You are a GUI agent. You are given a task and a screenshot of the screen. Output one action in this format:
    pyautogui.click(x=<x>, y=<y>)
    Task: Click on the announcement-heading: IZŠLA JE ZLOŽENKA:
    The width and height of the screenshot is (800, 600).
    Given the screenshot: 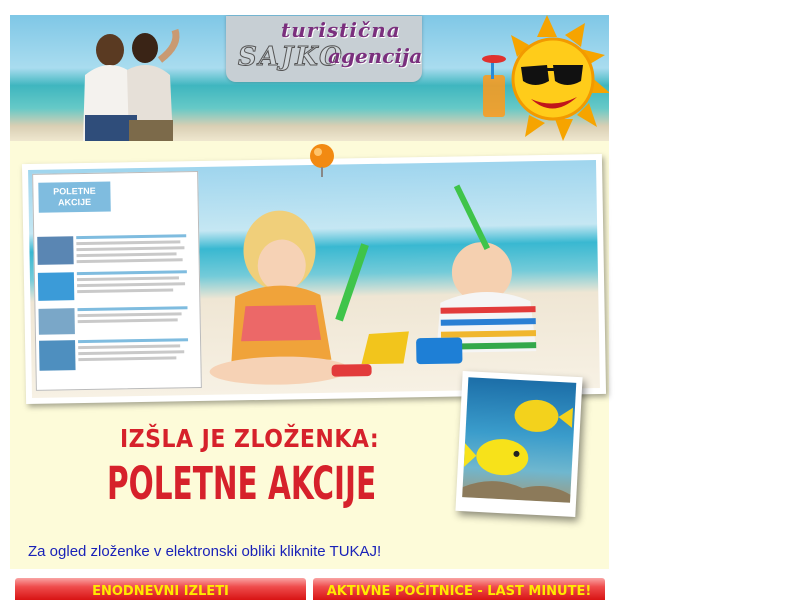 What is the action you would take?
    pyautogui.click(x=250, y=439)
    